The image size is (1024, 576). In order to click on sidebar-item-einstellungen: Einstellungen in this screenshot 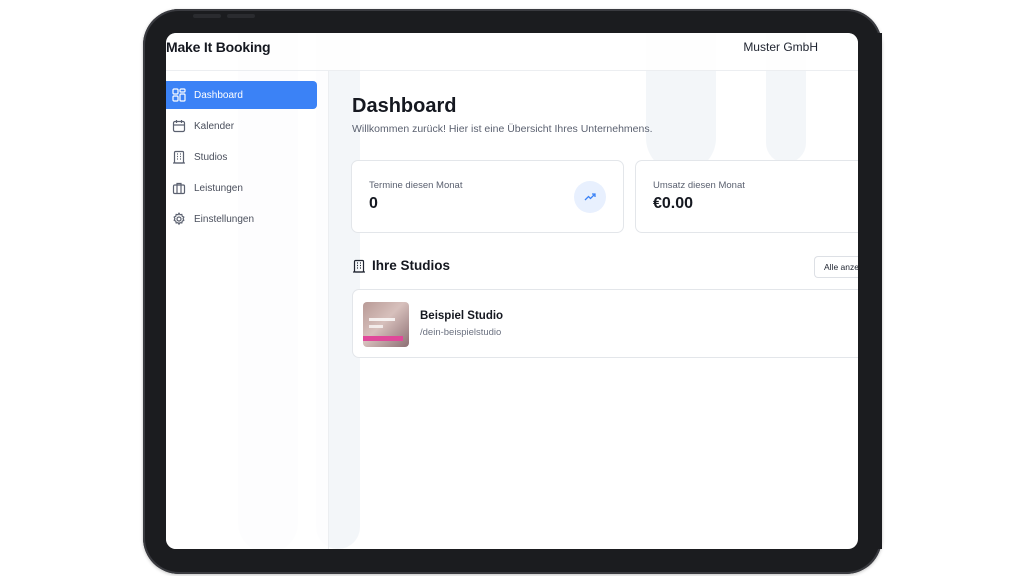, I will do `click(241, 219)`.